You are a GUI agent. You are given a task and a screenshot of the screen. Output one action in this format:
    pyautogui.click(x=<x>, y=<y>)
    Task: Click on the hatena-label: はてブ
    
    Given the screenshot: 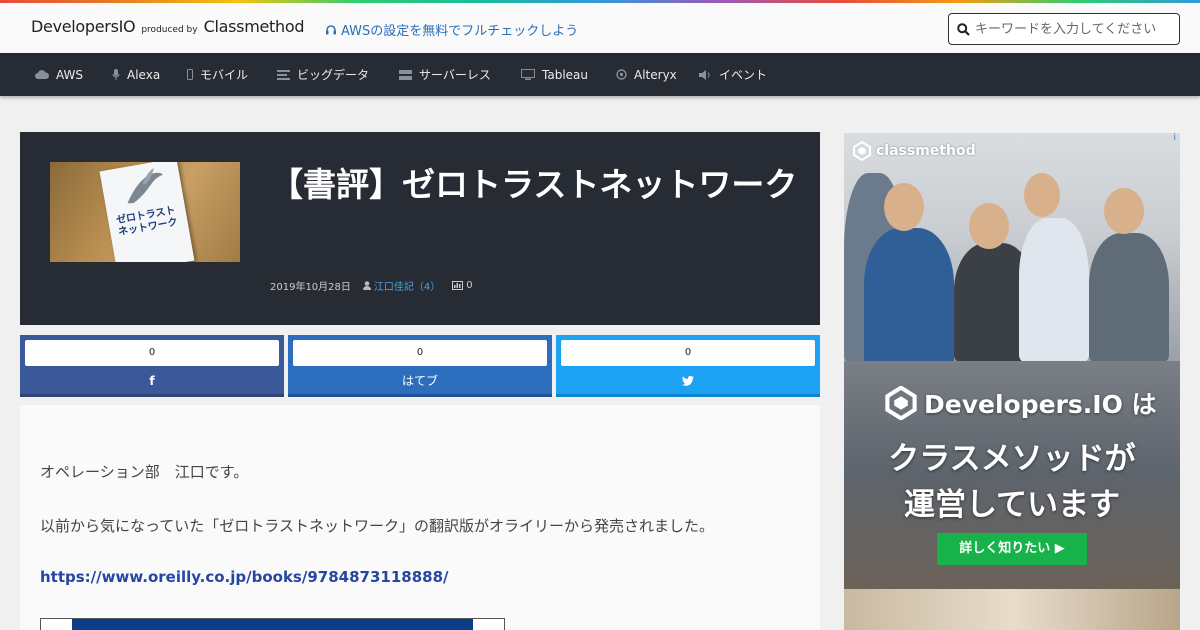 What is the action you would take?
    pyautogui.click(x=419, y=381)
    